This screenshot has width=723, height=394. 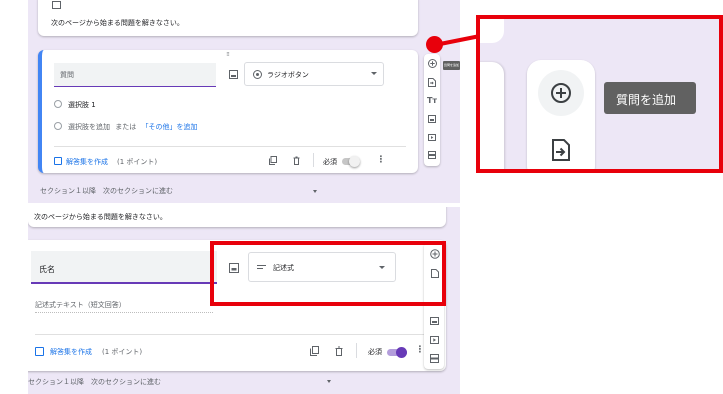 I want to click on add-option-row: 選択肢を追加 または 「その他」を追加, so click(x=132, y=127).